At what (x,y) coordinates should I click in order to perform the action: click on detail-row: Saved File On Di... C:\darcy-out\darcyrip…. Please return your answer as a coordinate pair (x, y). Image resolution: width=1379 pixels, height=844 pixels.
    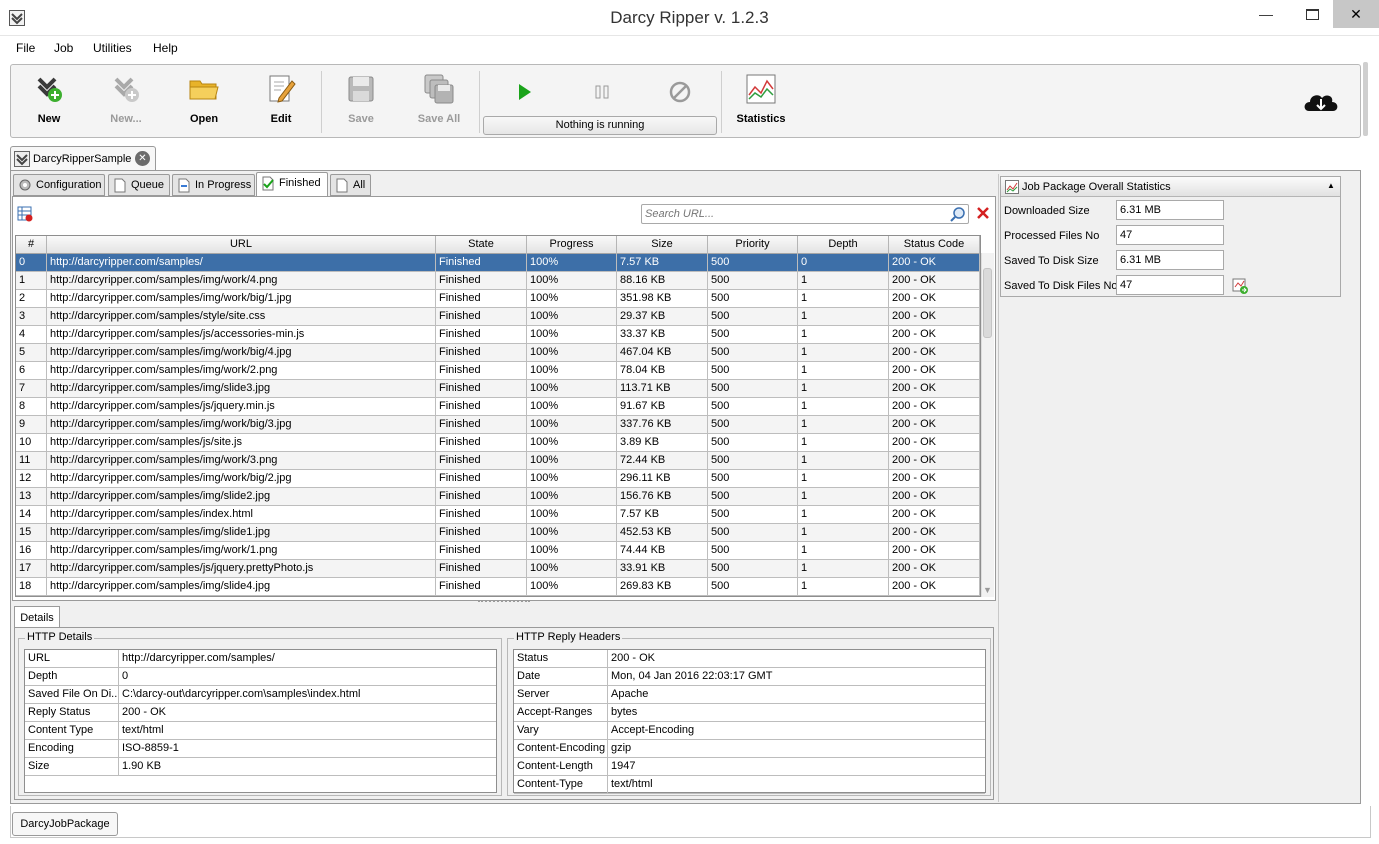
    Looking at the image, I should click on (260, 695).